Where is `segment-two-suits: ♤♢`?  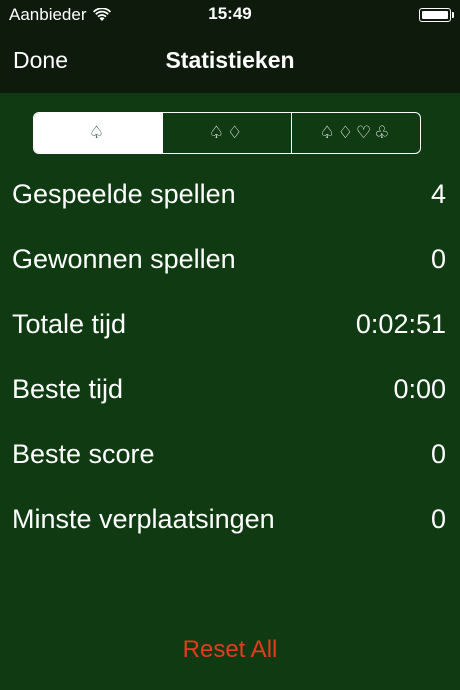 segment-two-suits: ♤♢ is located at coordinates (226, 133).